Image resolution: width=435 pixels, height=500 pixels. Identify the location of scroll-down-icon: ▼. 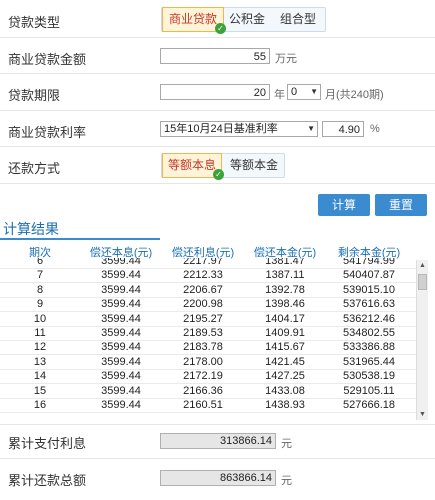
(422, 414).